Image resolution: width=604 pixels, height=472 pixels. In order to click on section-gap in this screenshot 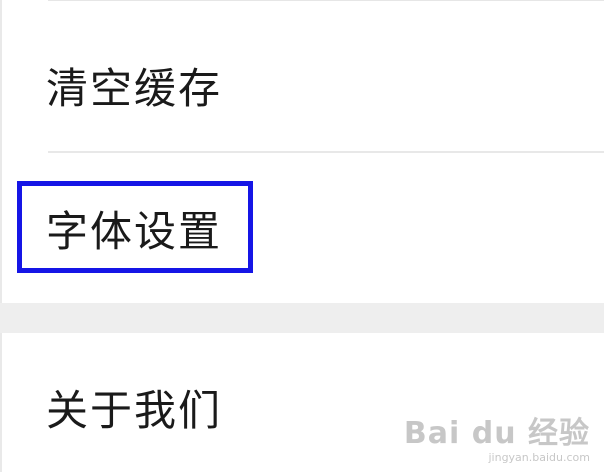, I will do `click(302, 318)`.